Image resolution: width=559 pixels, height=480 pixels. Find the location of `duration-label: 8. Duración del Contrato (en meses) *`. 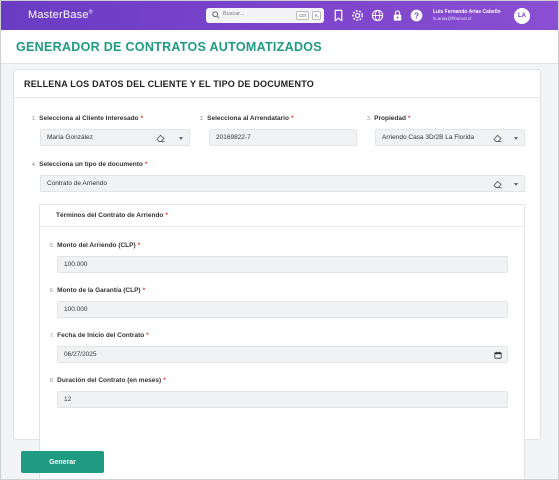

duration-label: 8. Duración del Contrato (en meses) * is located at coordinates (108, 380).